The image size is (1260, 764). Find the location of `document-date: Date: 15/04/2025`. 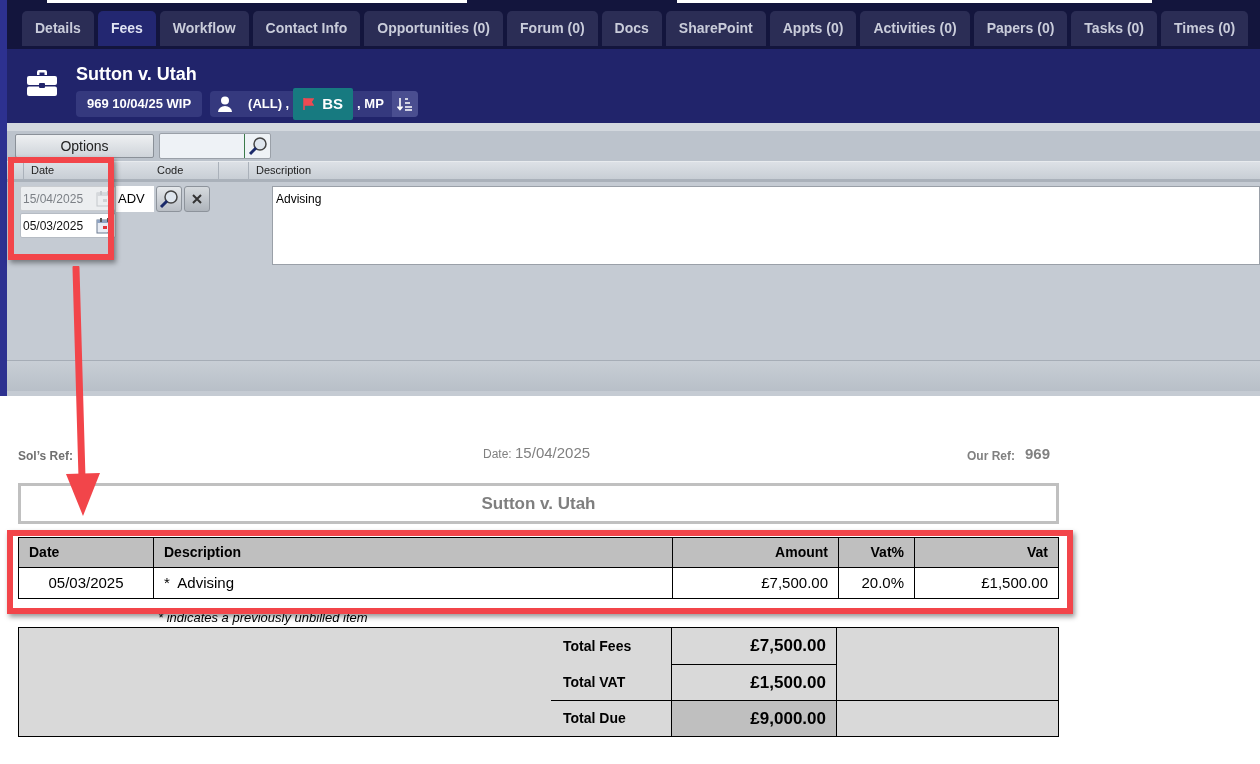

document-date: Date: 15/04/2025 is located at coordinates (537, 453).